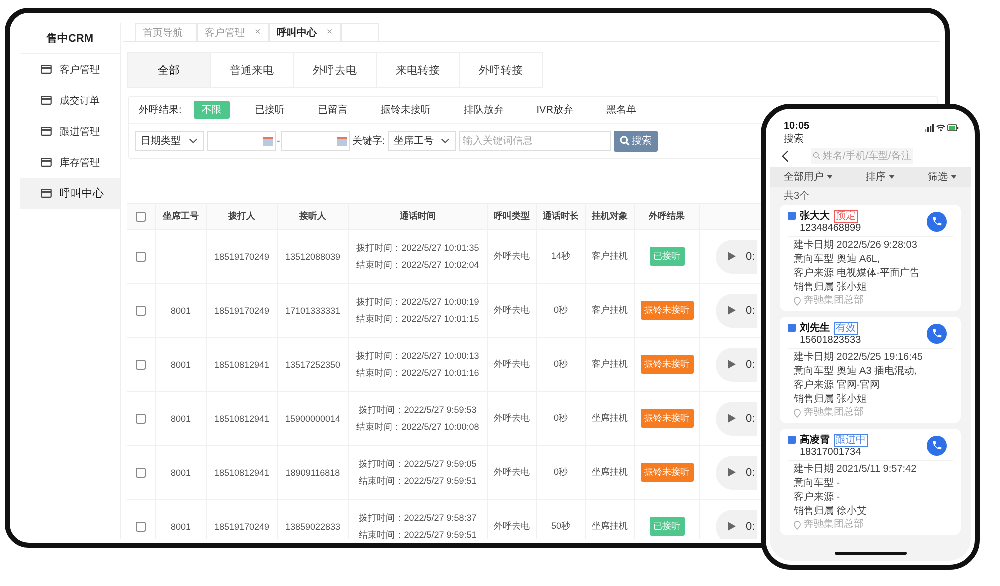 Image resolution: width=1000 pixels, height=586 pixels. I want to click on keyword-input: 输入关键词信息, so click(535, 141).